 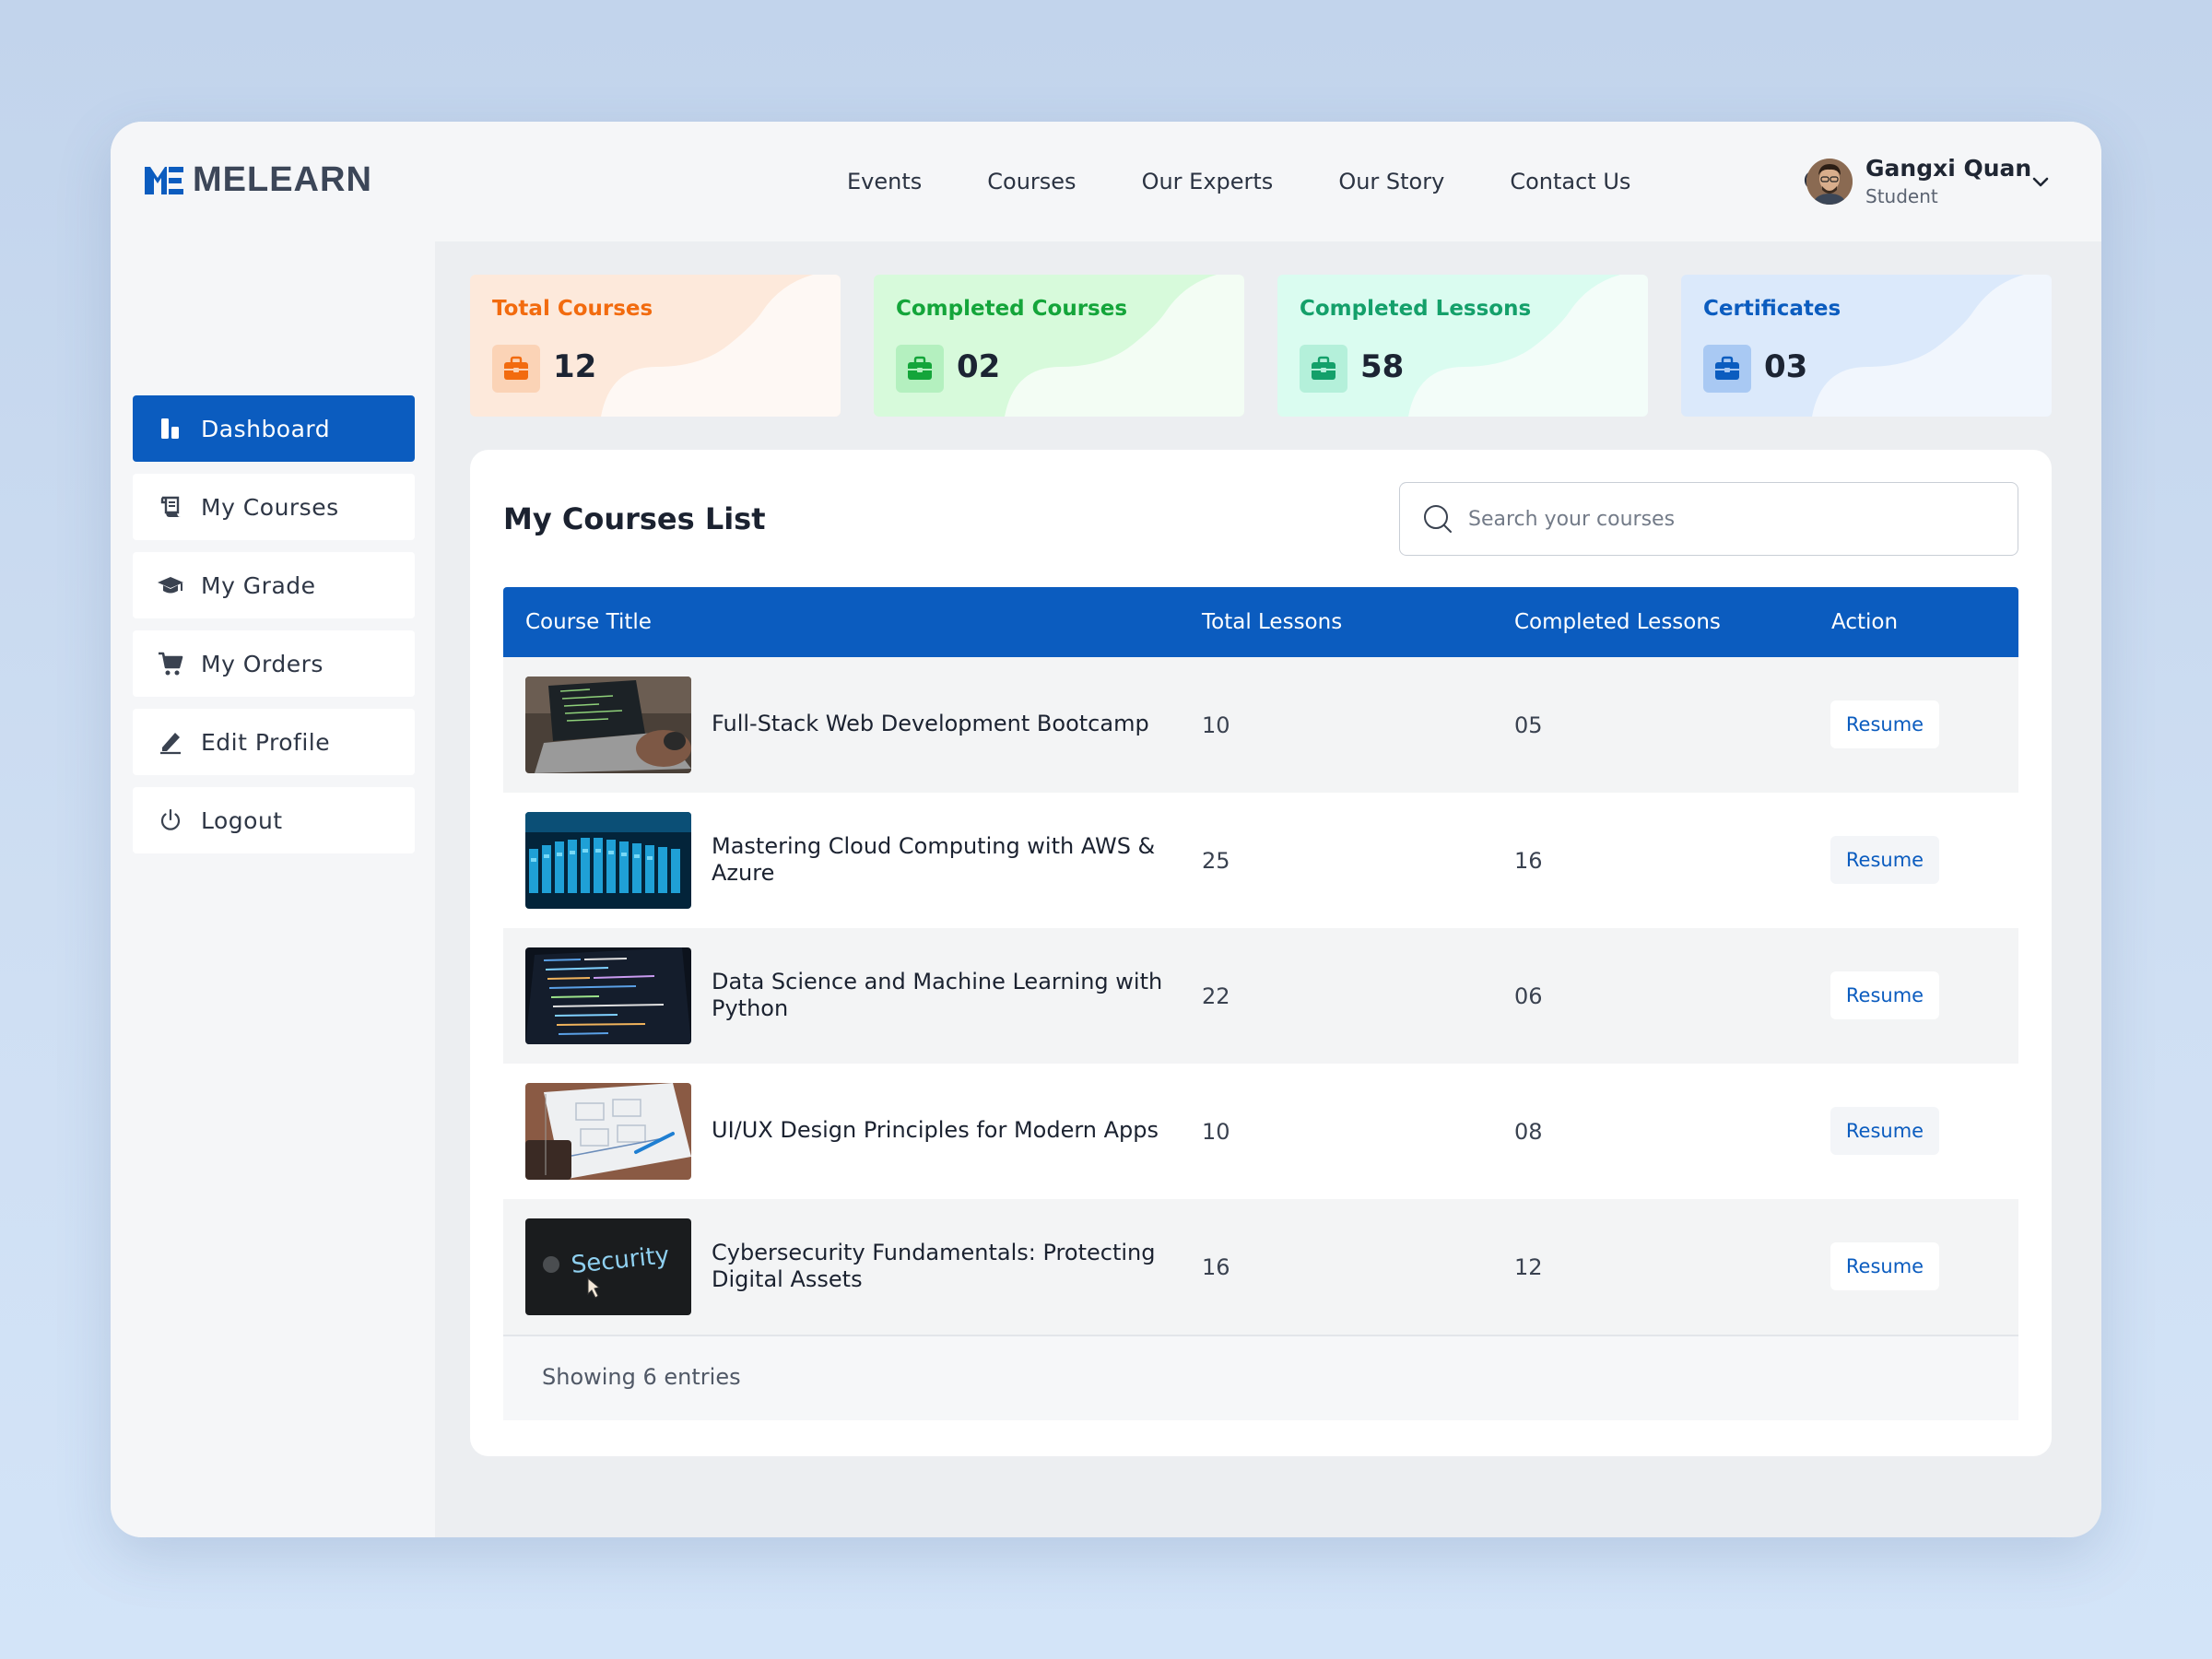 What do you see at coordinates (170, 663) in the screenshot?
I see `cart-icon` at bounding box center [170, 663].